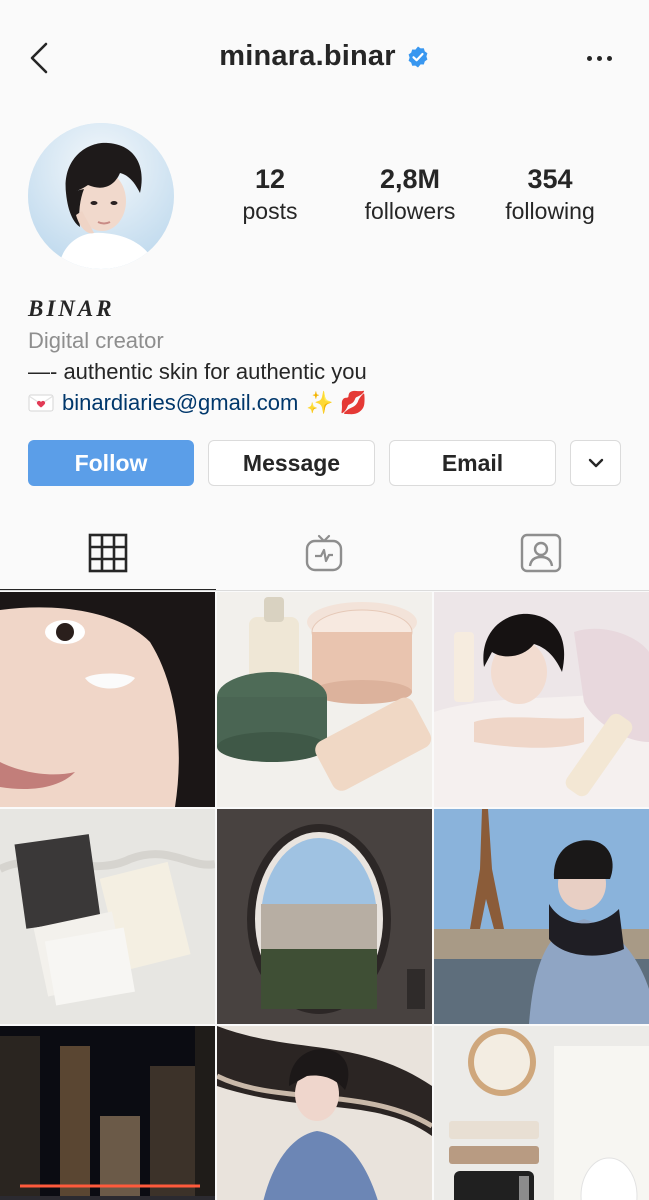  Describe the element at coordinates (410, 179) in the screenshot. I see `followers-count: 2,8M` at that location.